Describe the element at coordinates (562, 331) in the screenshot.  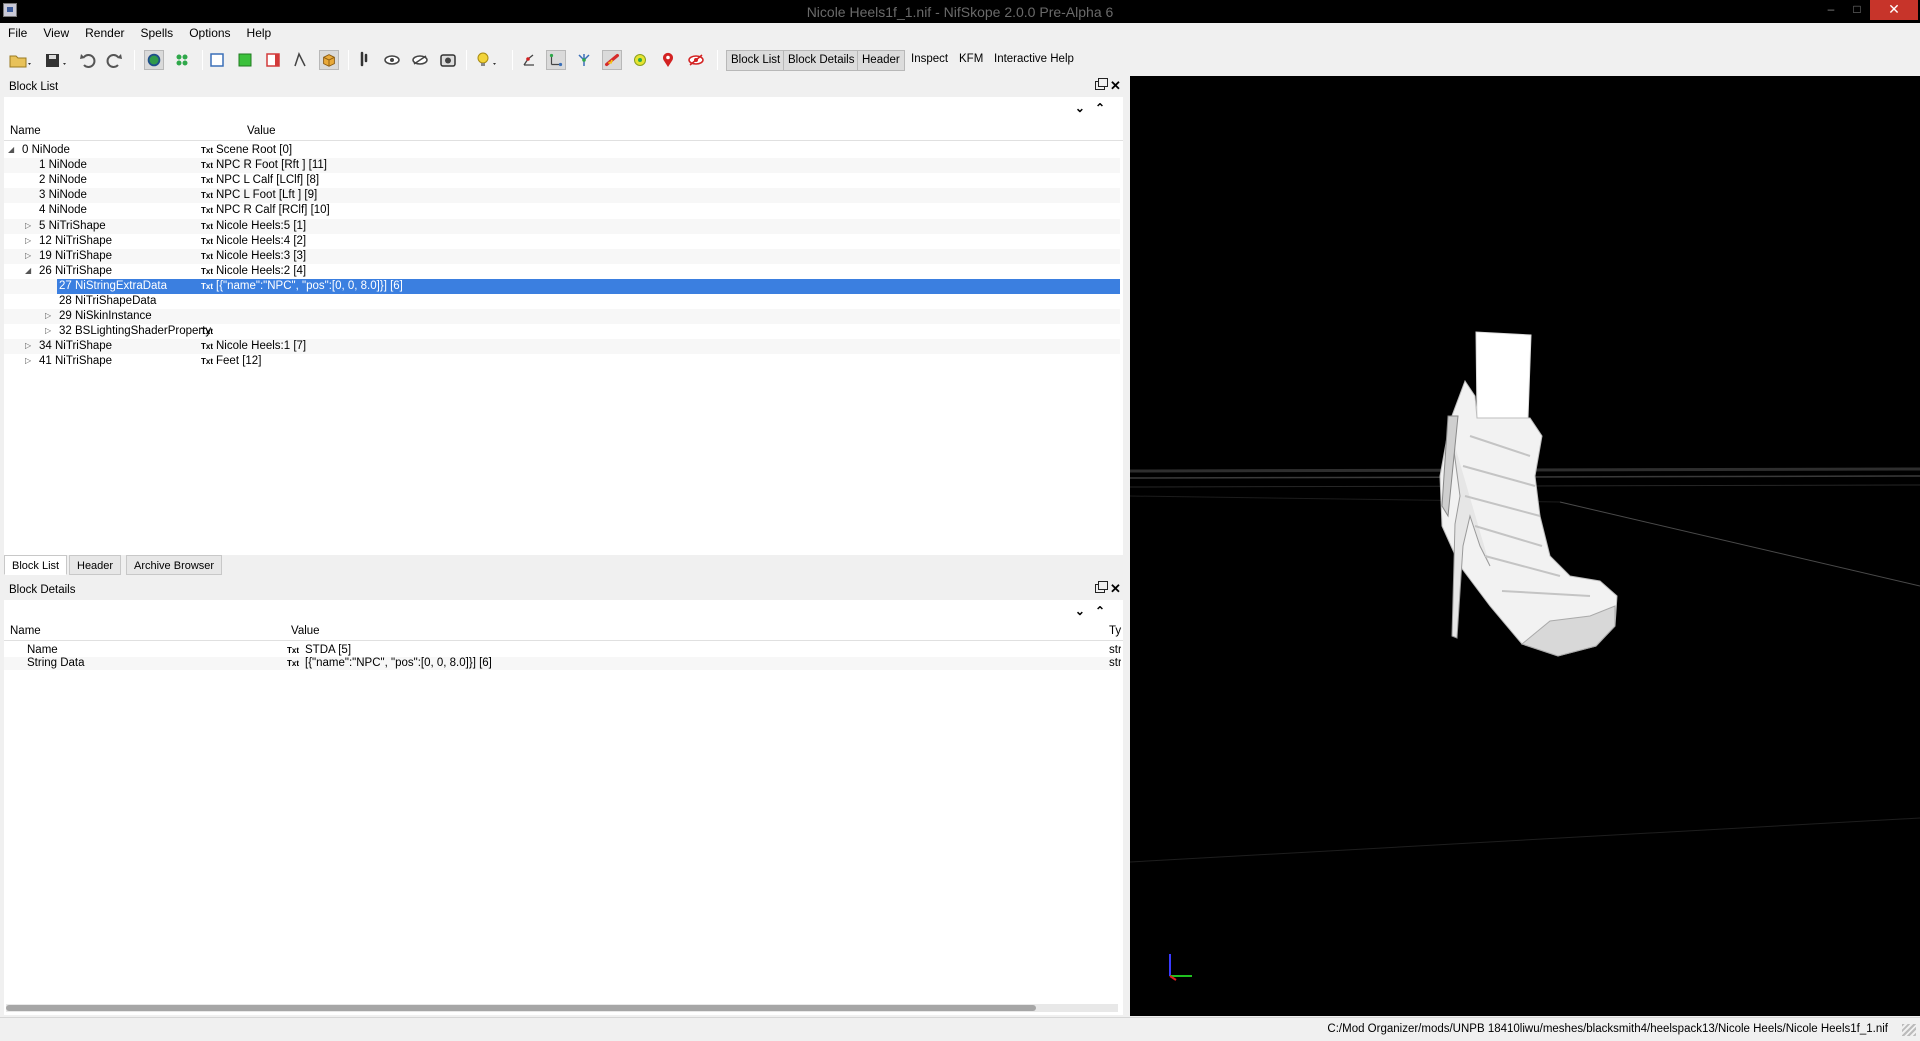
I see `tree-row: ▷ 32 BSLightingShaderProperty Txt` at that location.